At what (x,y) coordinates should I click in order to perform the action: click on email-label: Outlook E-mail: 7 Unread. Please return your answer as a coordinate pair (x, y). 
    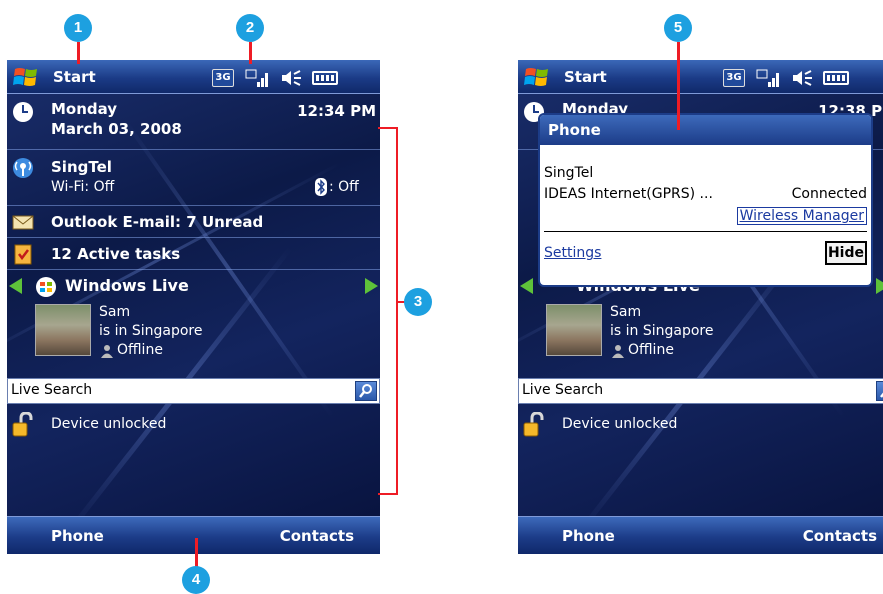
    Looking at the image, I should click on (157, 222).